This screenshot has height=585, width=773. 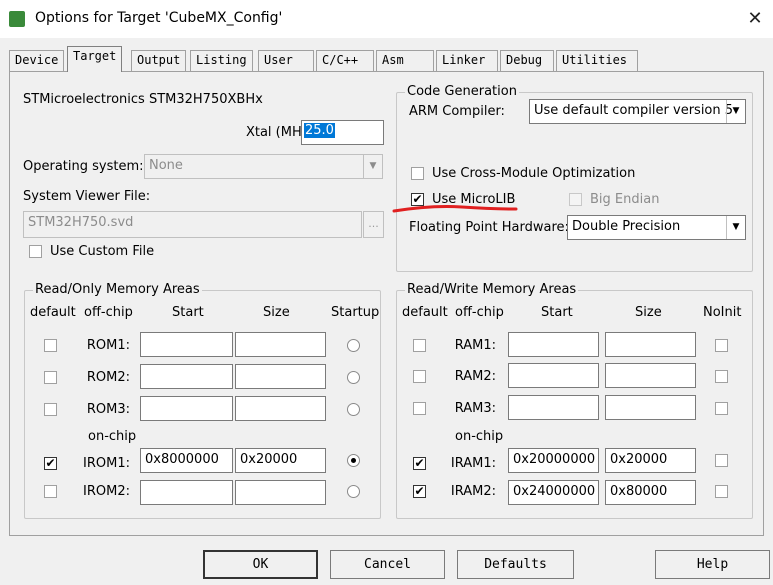 What do you see at coordinates (473, 491) in the screenshot?
I see `iram2-label: IRAM2:` at bounding box center [473, 491].